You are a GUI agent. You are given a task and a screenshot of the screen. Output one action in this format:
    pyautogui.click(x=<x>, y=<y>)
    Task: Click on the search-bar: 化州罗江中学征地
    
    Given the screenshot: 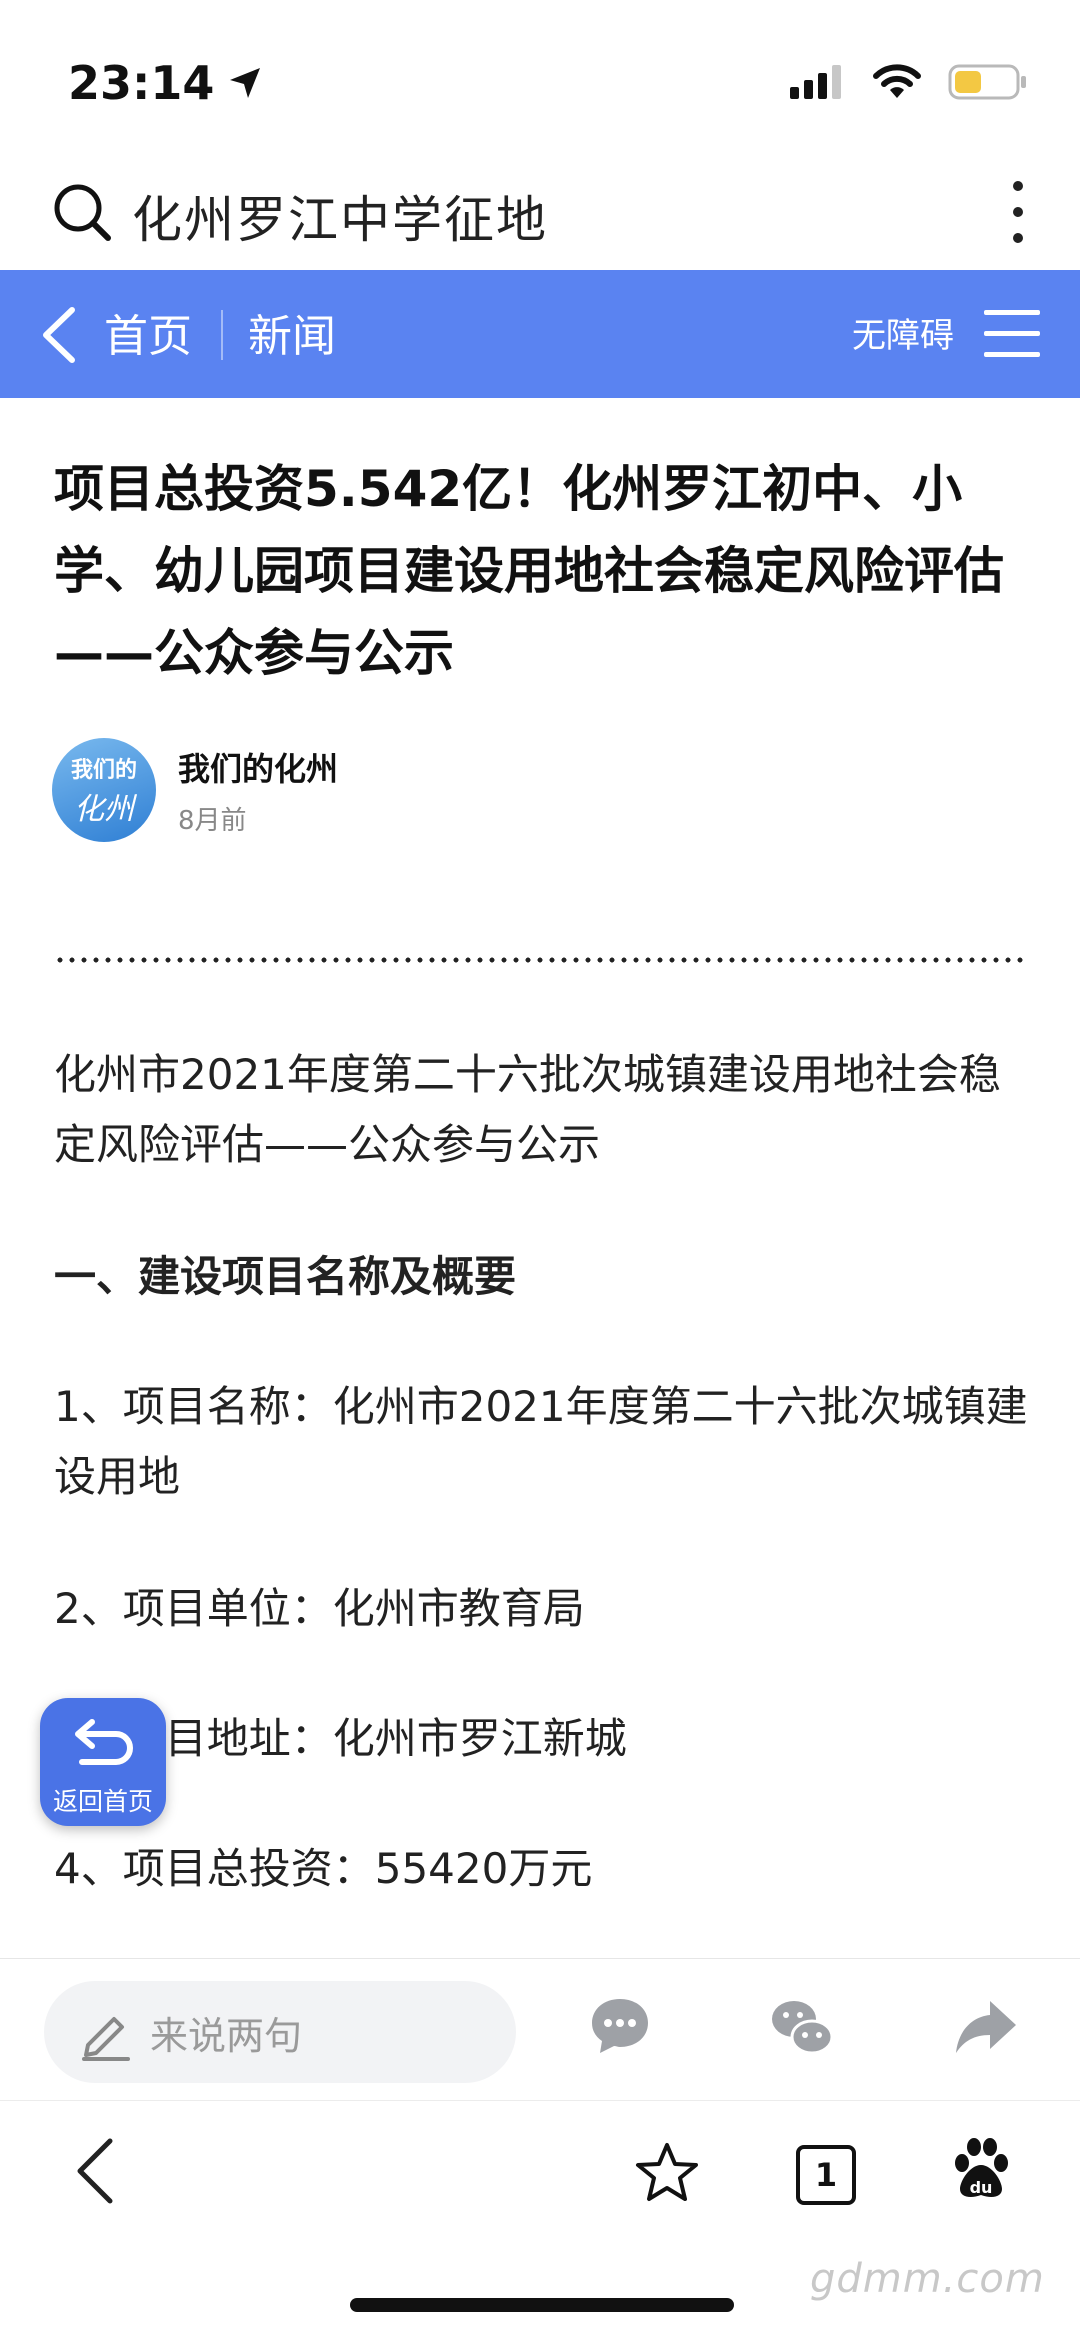 What is the action you would take?
    pyautogui.click(x=540, y=215)
    